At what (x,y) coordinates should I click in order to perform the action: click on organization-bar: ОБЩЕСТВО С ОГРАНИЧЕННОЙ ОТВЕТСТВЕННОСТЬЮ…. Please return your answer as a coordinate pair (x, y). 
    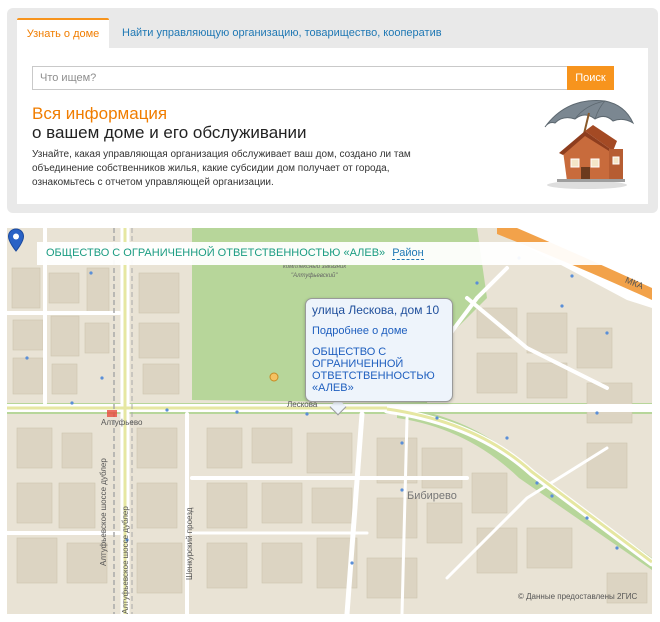
    Looking at the image, I should click on (330, 253).